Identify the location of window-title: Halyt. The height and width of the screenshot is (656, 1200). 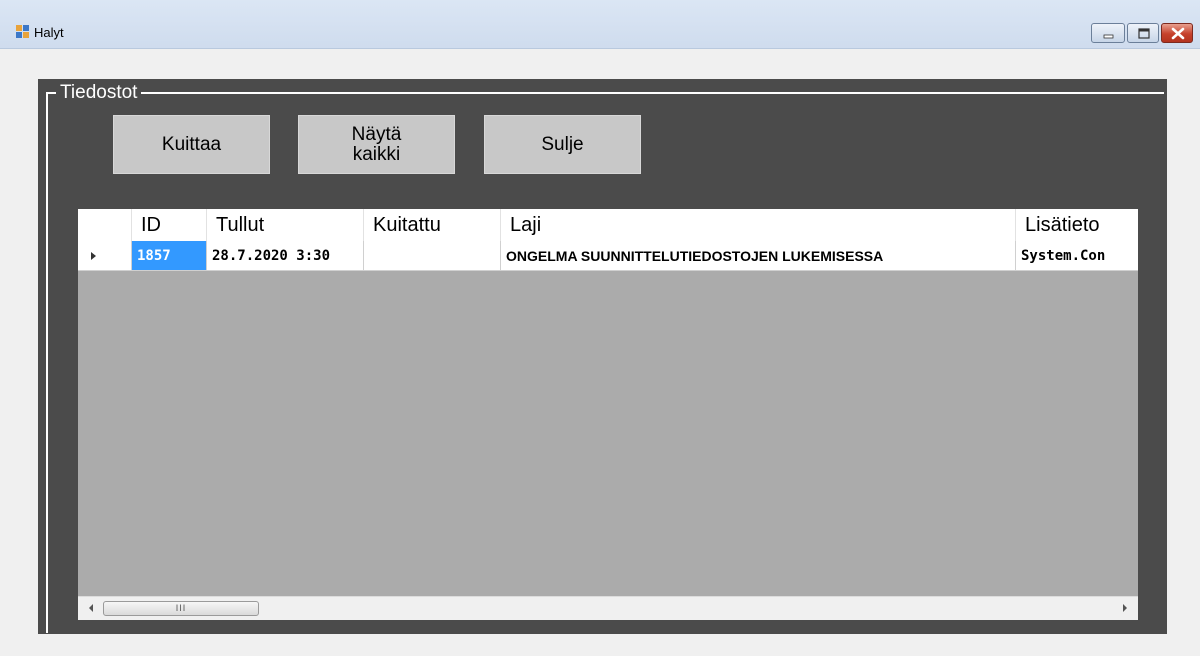
(49, 32).